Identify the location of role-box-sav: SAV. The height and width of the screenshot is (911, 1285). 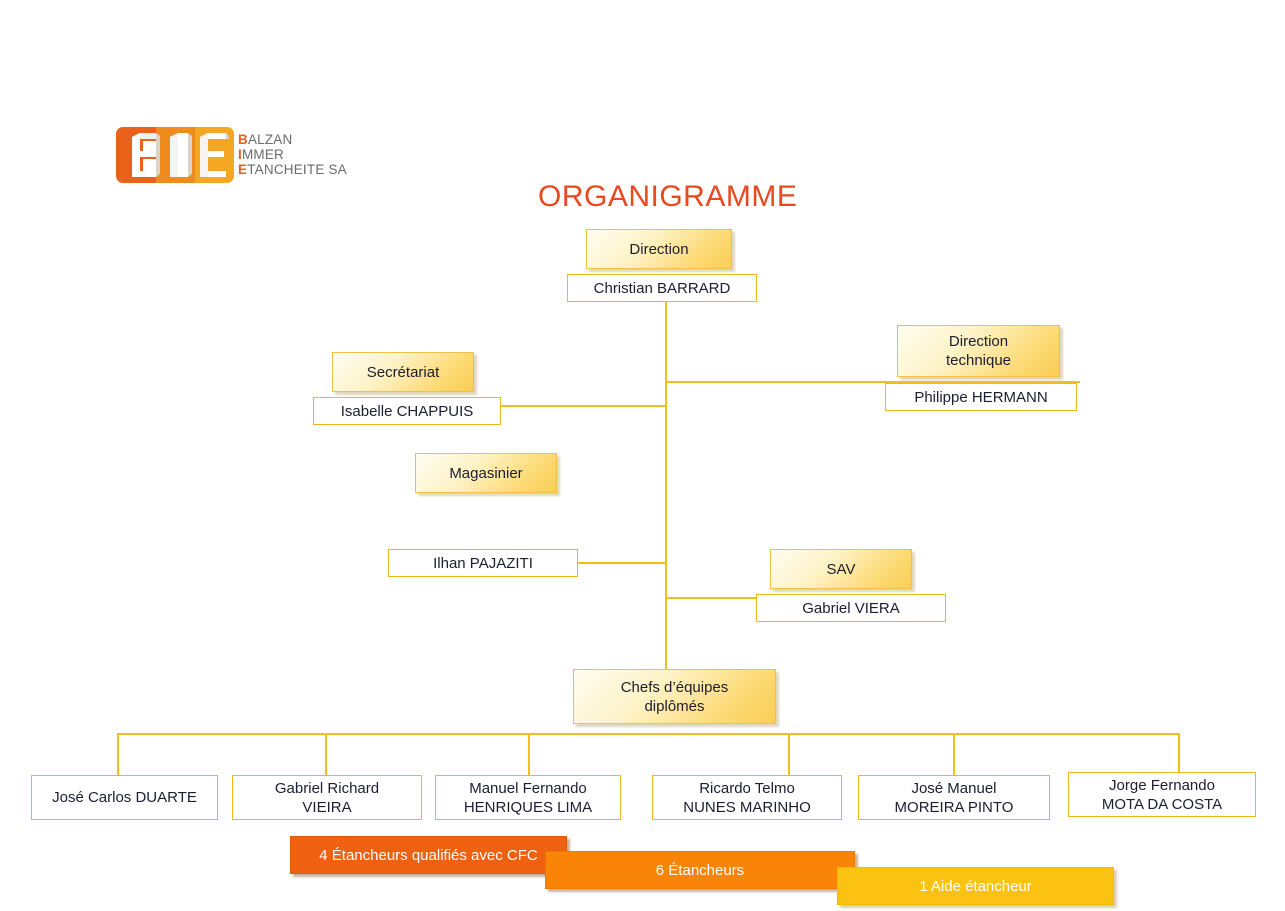
(841, 569).